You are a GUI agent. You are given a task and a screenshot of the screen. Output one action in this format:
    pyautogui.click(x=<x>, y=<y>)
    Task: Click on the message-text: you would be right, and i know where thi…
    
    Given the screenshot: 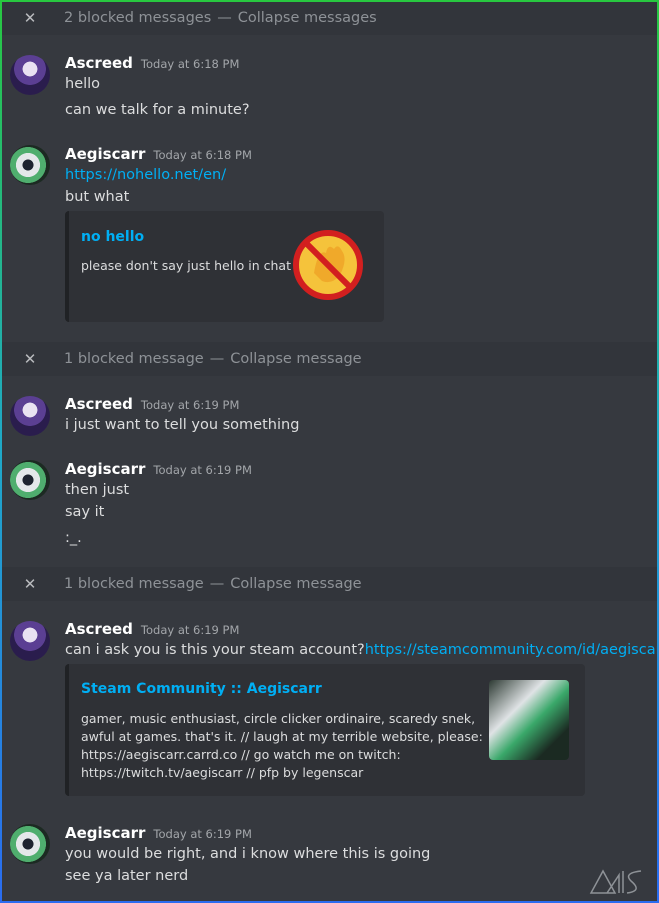 What is the action you would take?
    pyautogui.click(x=248, y=854)
    